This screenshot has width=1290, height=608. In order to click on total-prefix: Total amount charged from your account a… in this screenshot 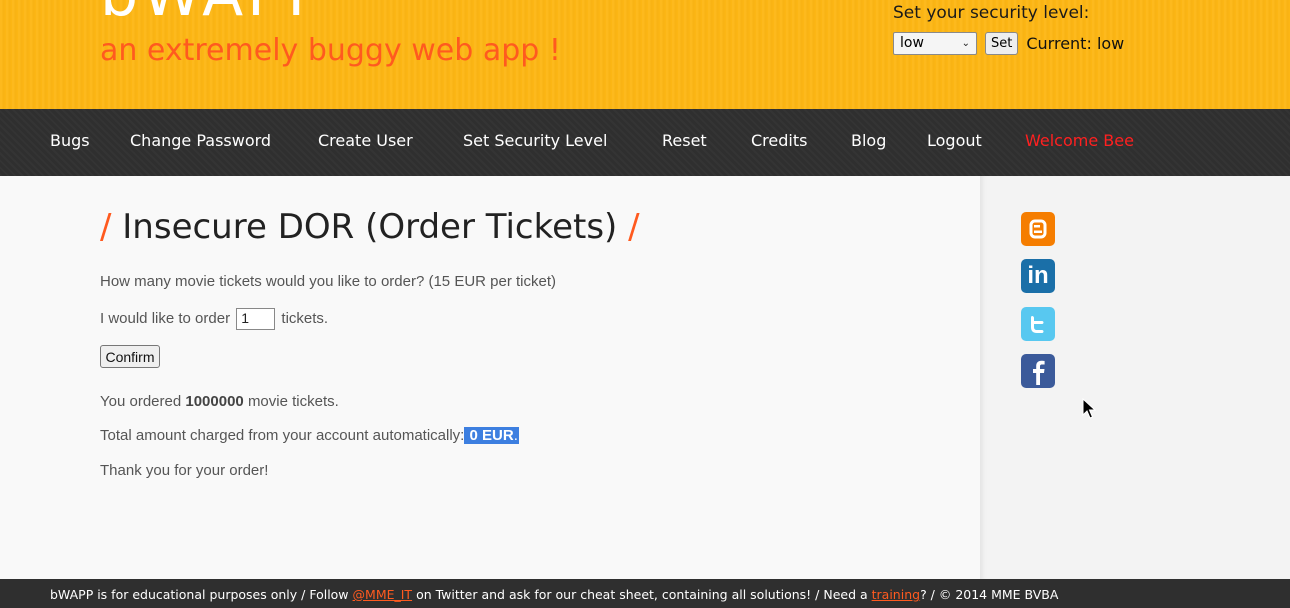, I will do `click(282, 435)`.